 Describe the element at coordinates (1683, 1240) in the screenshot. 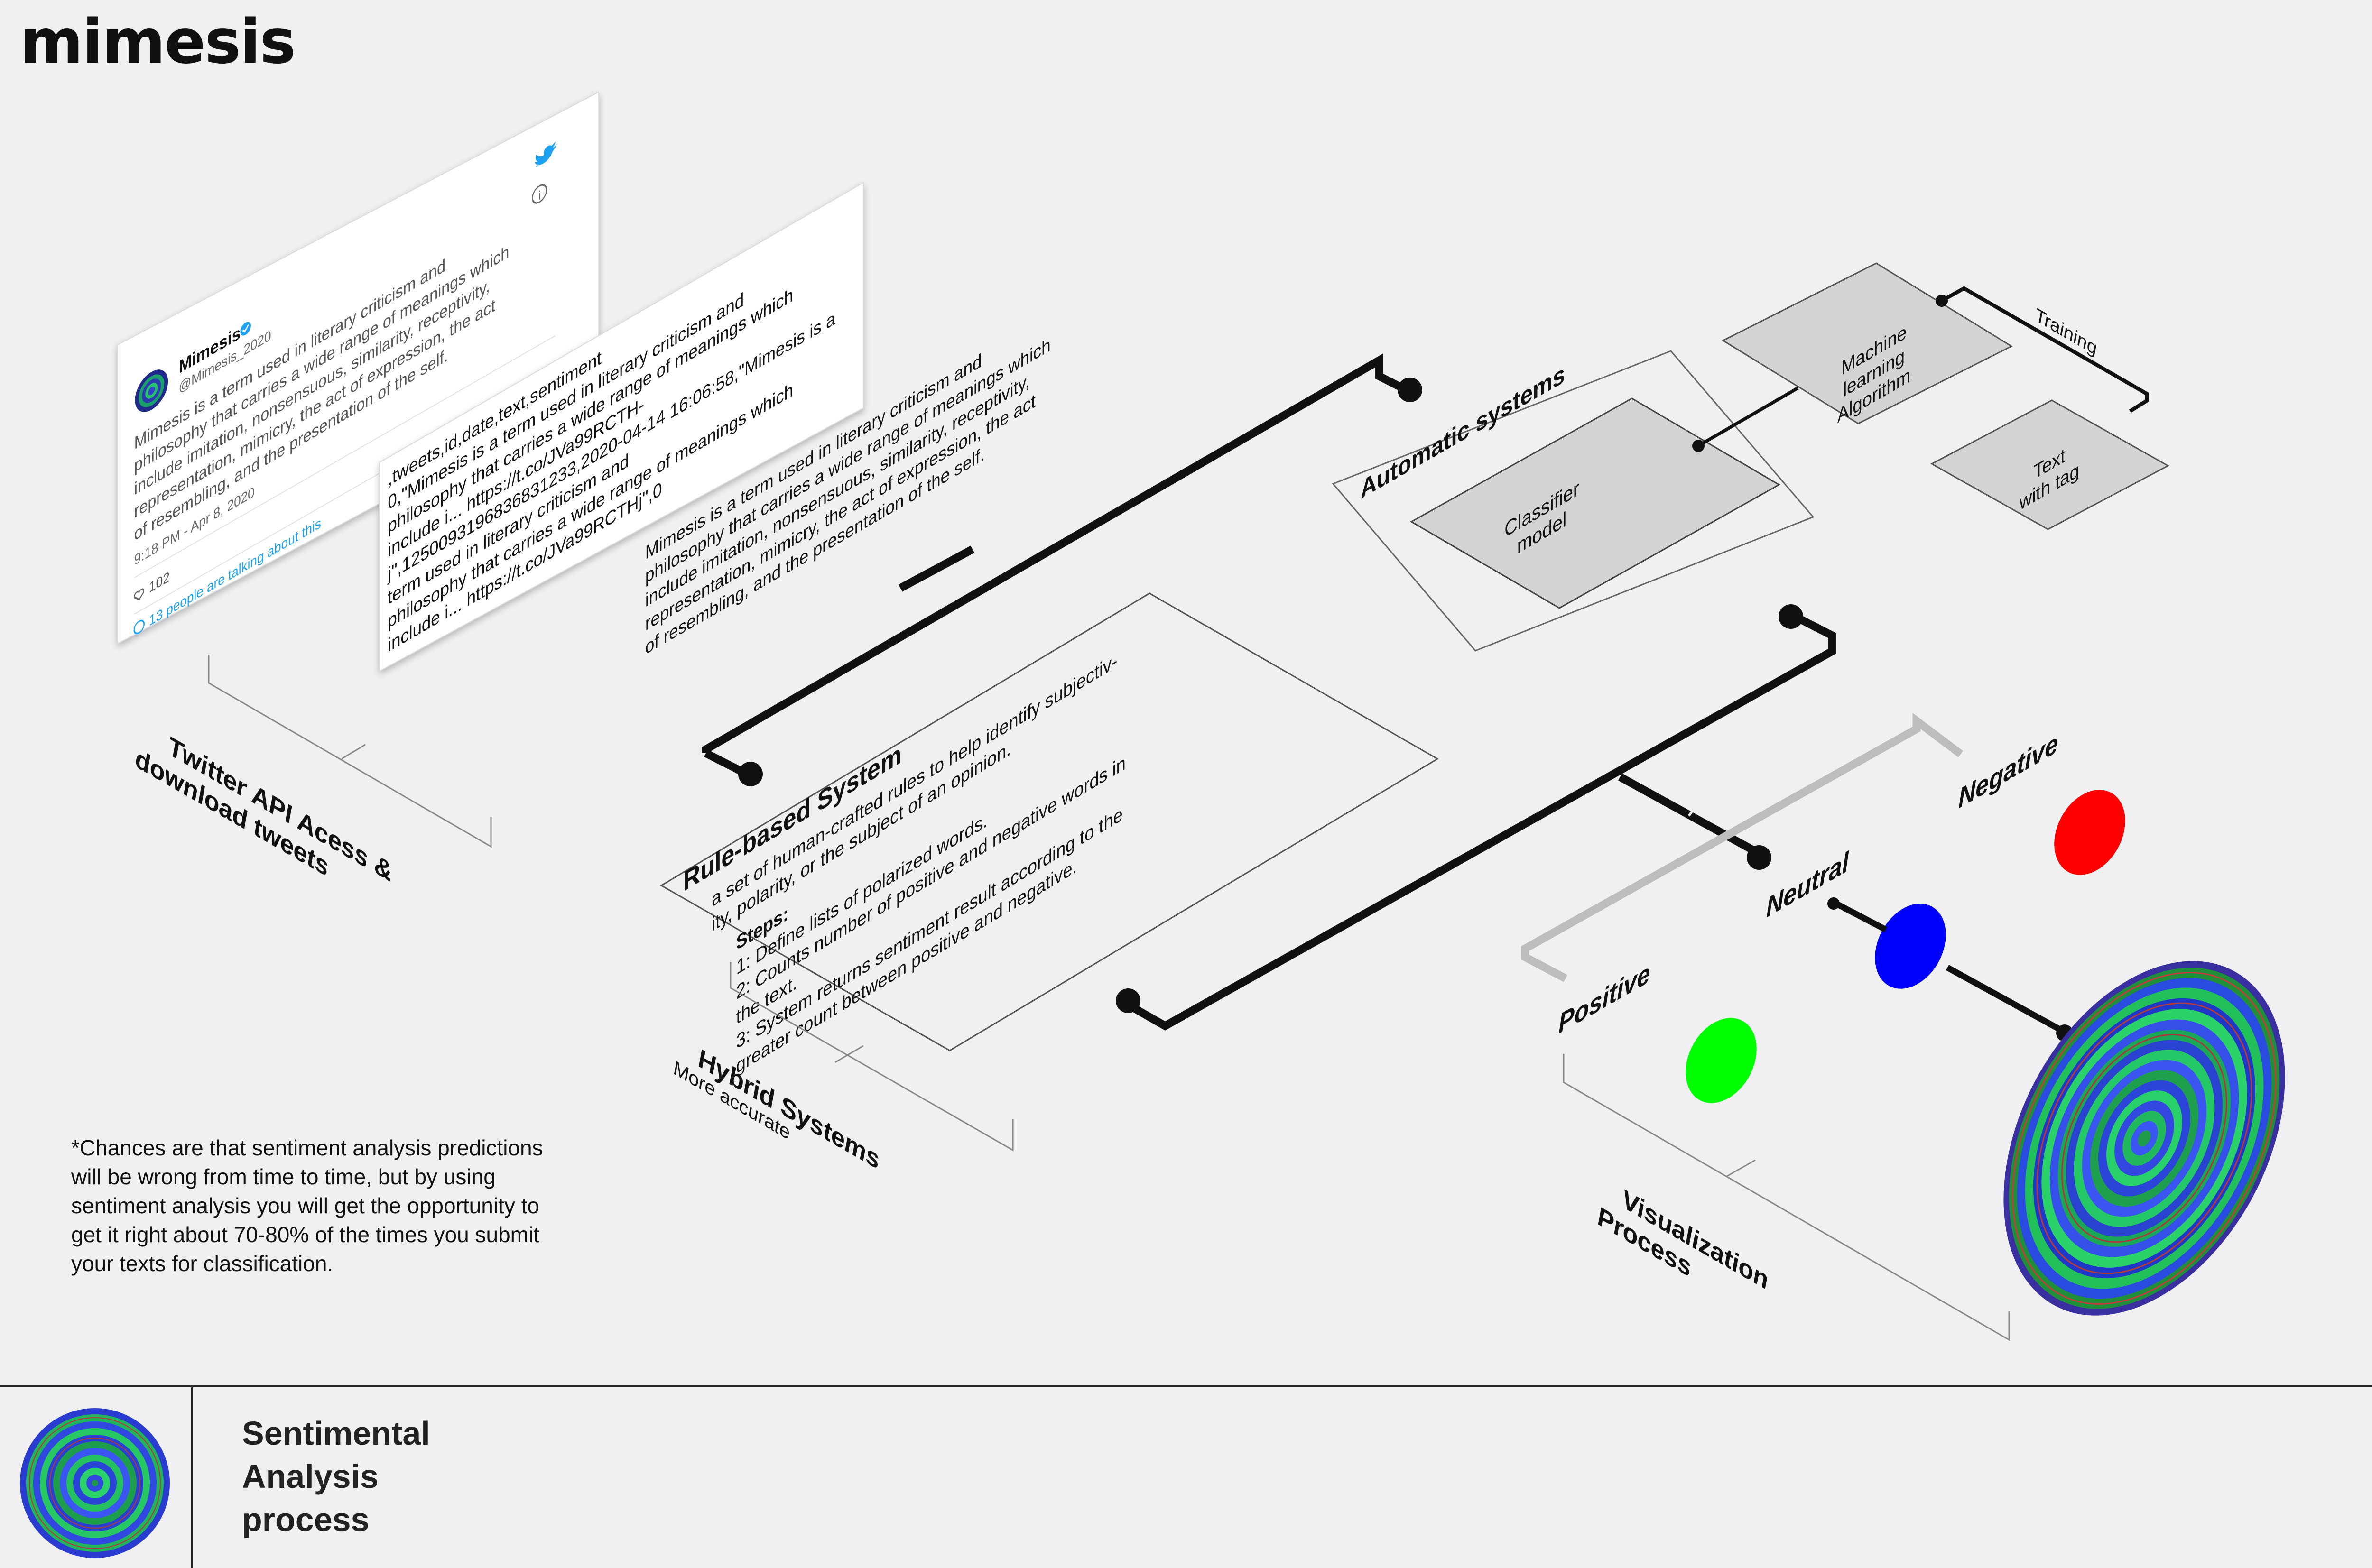

I see `visualization-label: Visualization Process` at that location.